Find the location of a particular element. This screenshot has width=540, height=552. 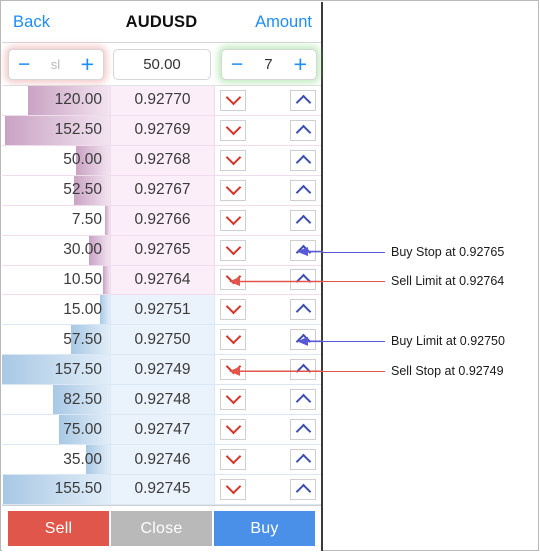

depth-row: 120.00 0.92770 is located at coordinates (161, 101).